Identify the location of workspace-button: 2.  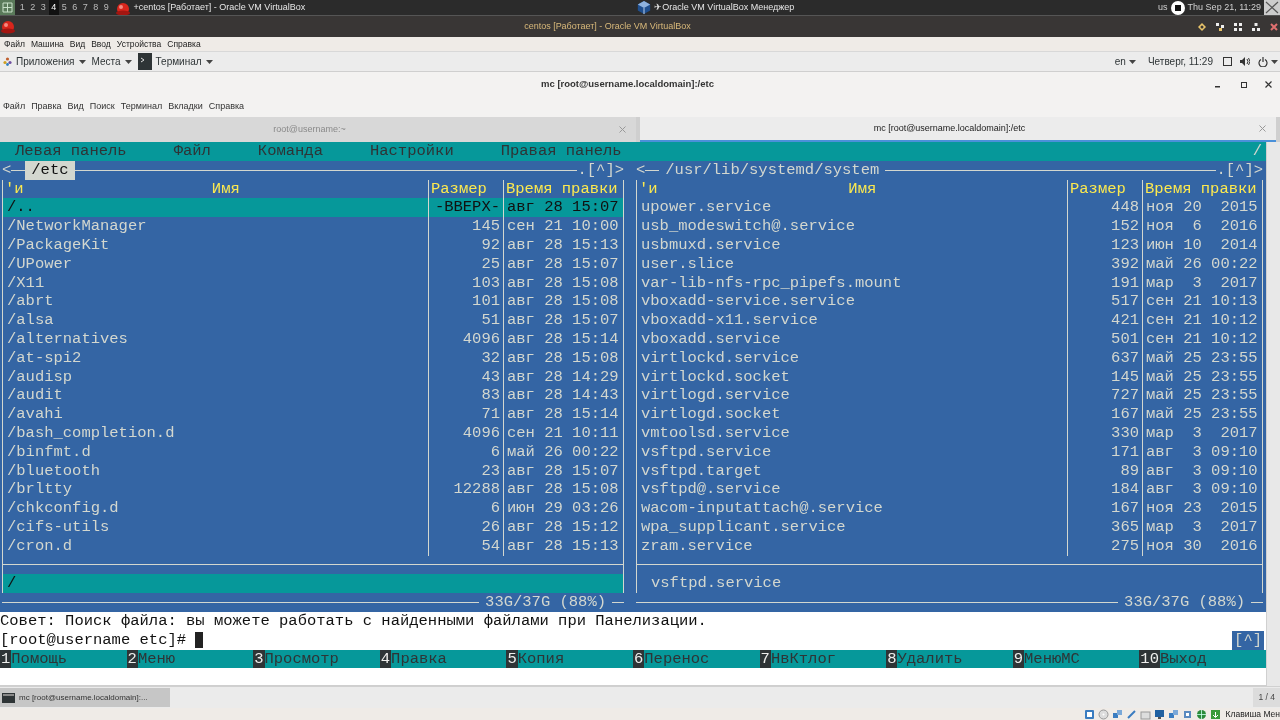
(32, 7).